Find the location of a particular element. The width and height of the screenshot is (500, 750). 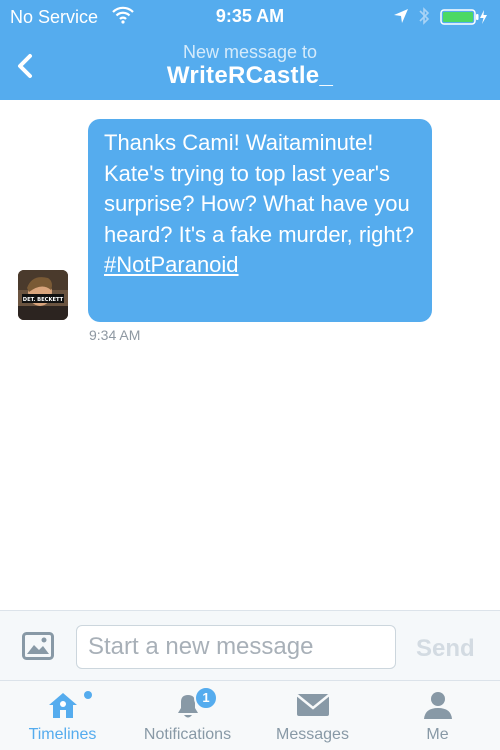

header-subtitle: New message to is located at coordinates (250, 52).